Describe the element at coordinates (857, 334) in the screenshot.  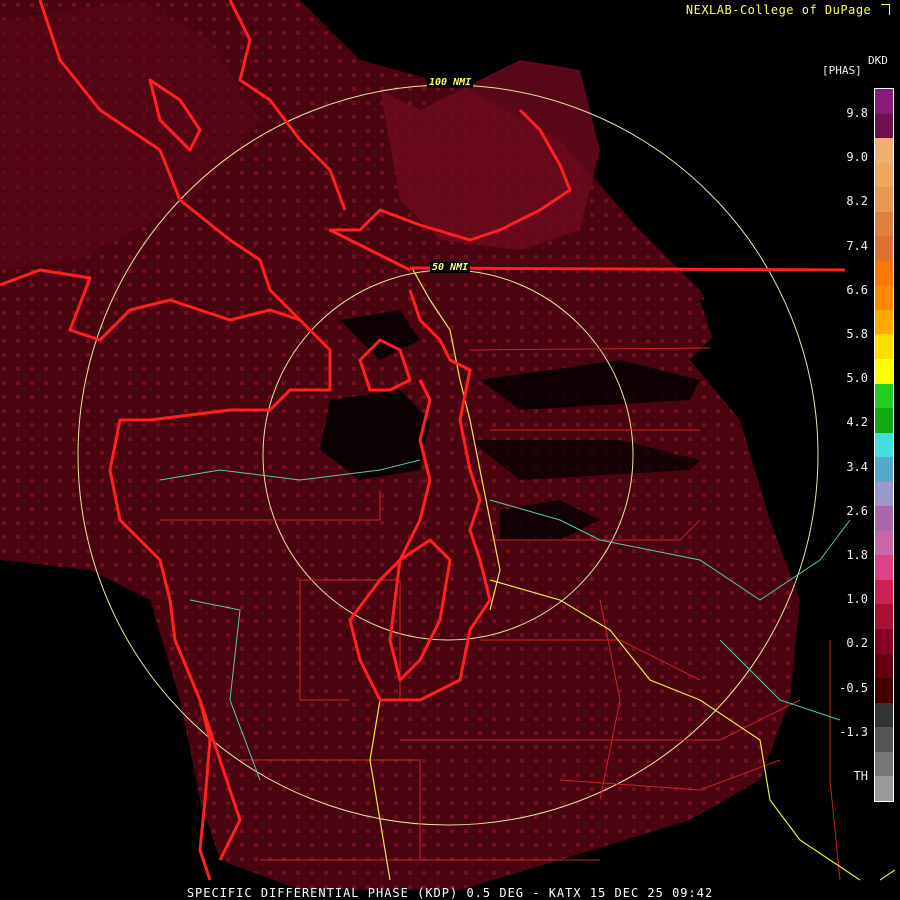
I see `colorbar-label: 5.8` at that location.